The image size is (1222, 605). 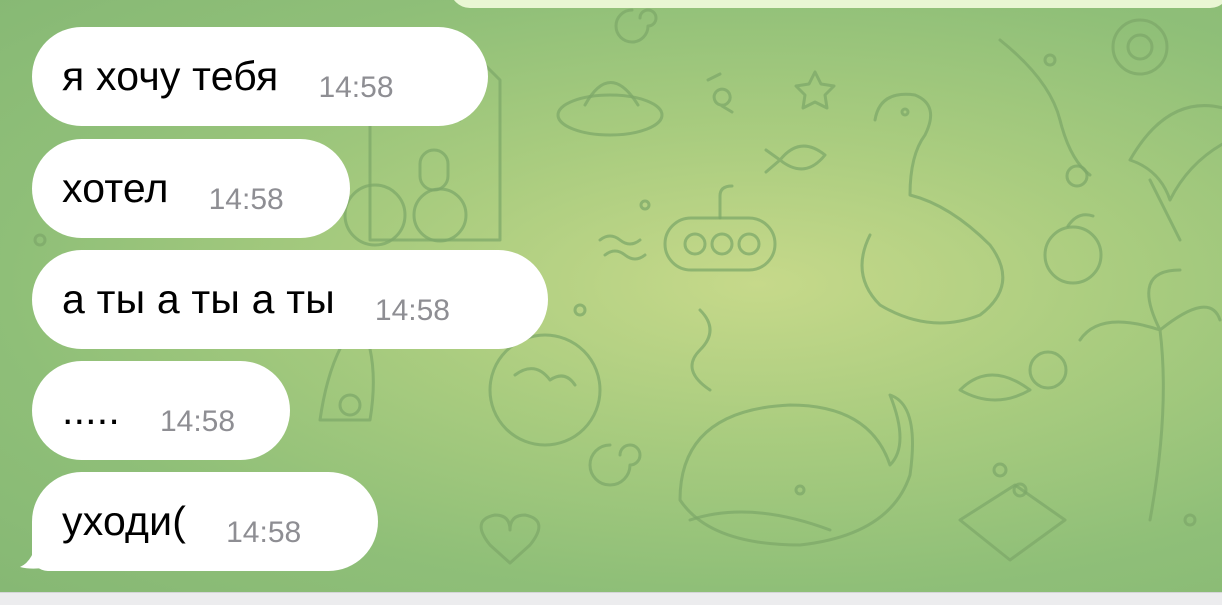 I want to click on message-text: уходи(, so click(x=124, y=521).